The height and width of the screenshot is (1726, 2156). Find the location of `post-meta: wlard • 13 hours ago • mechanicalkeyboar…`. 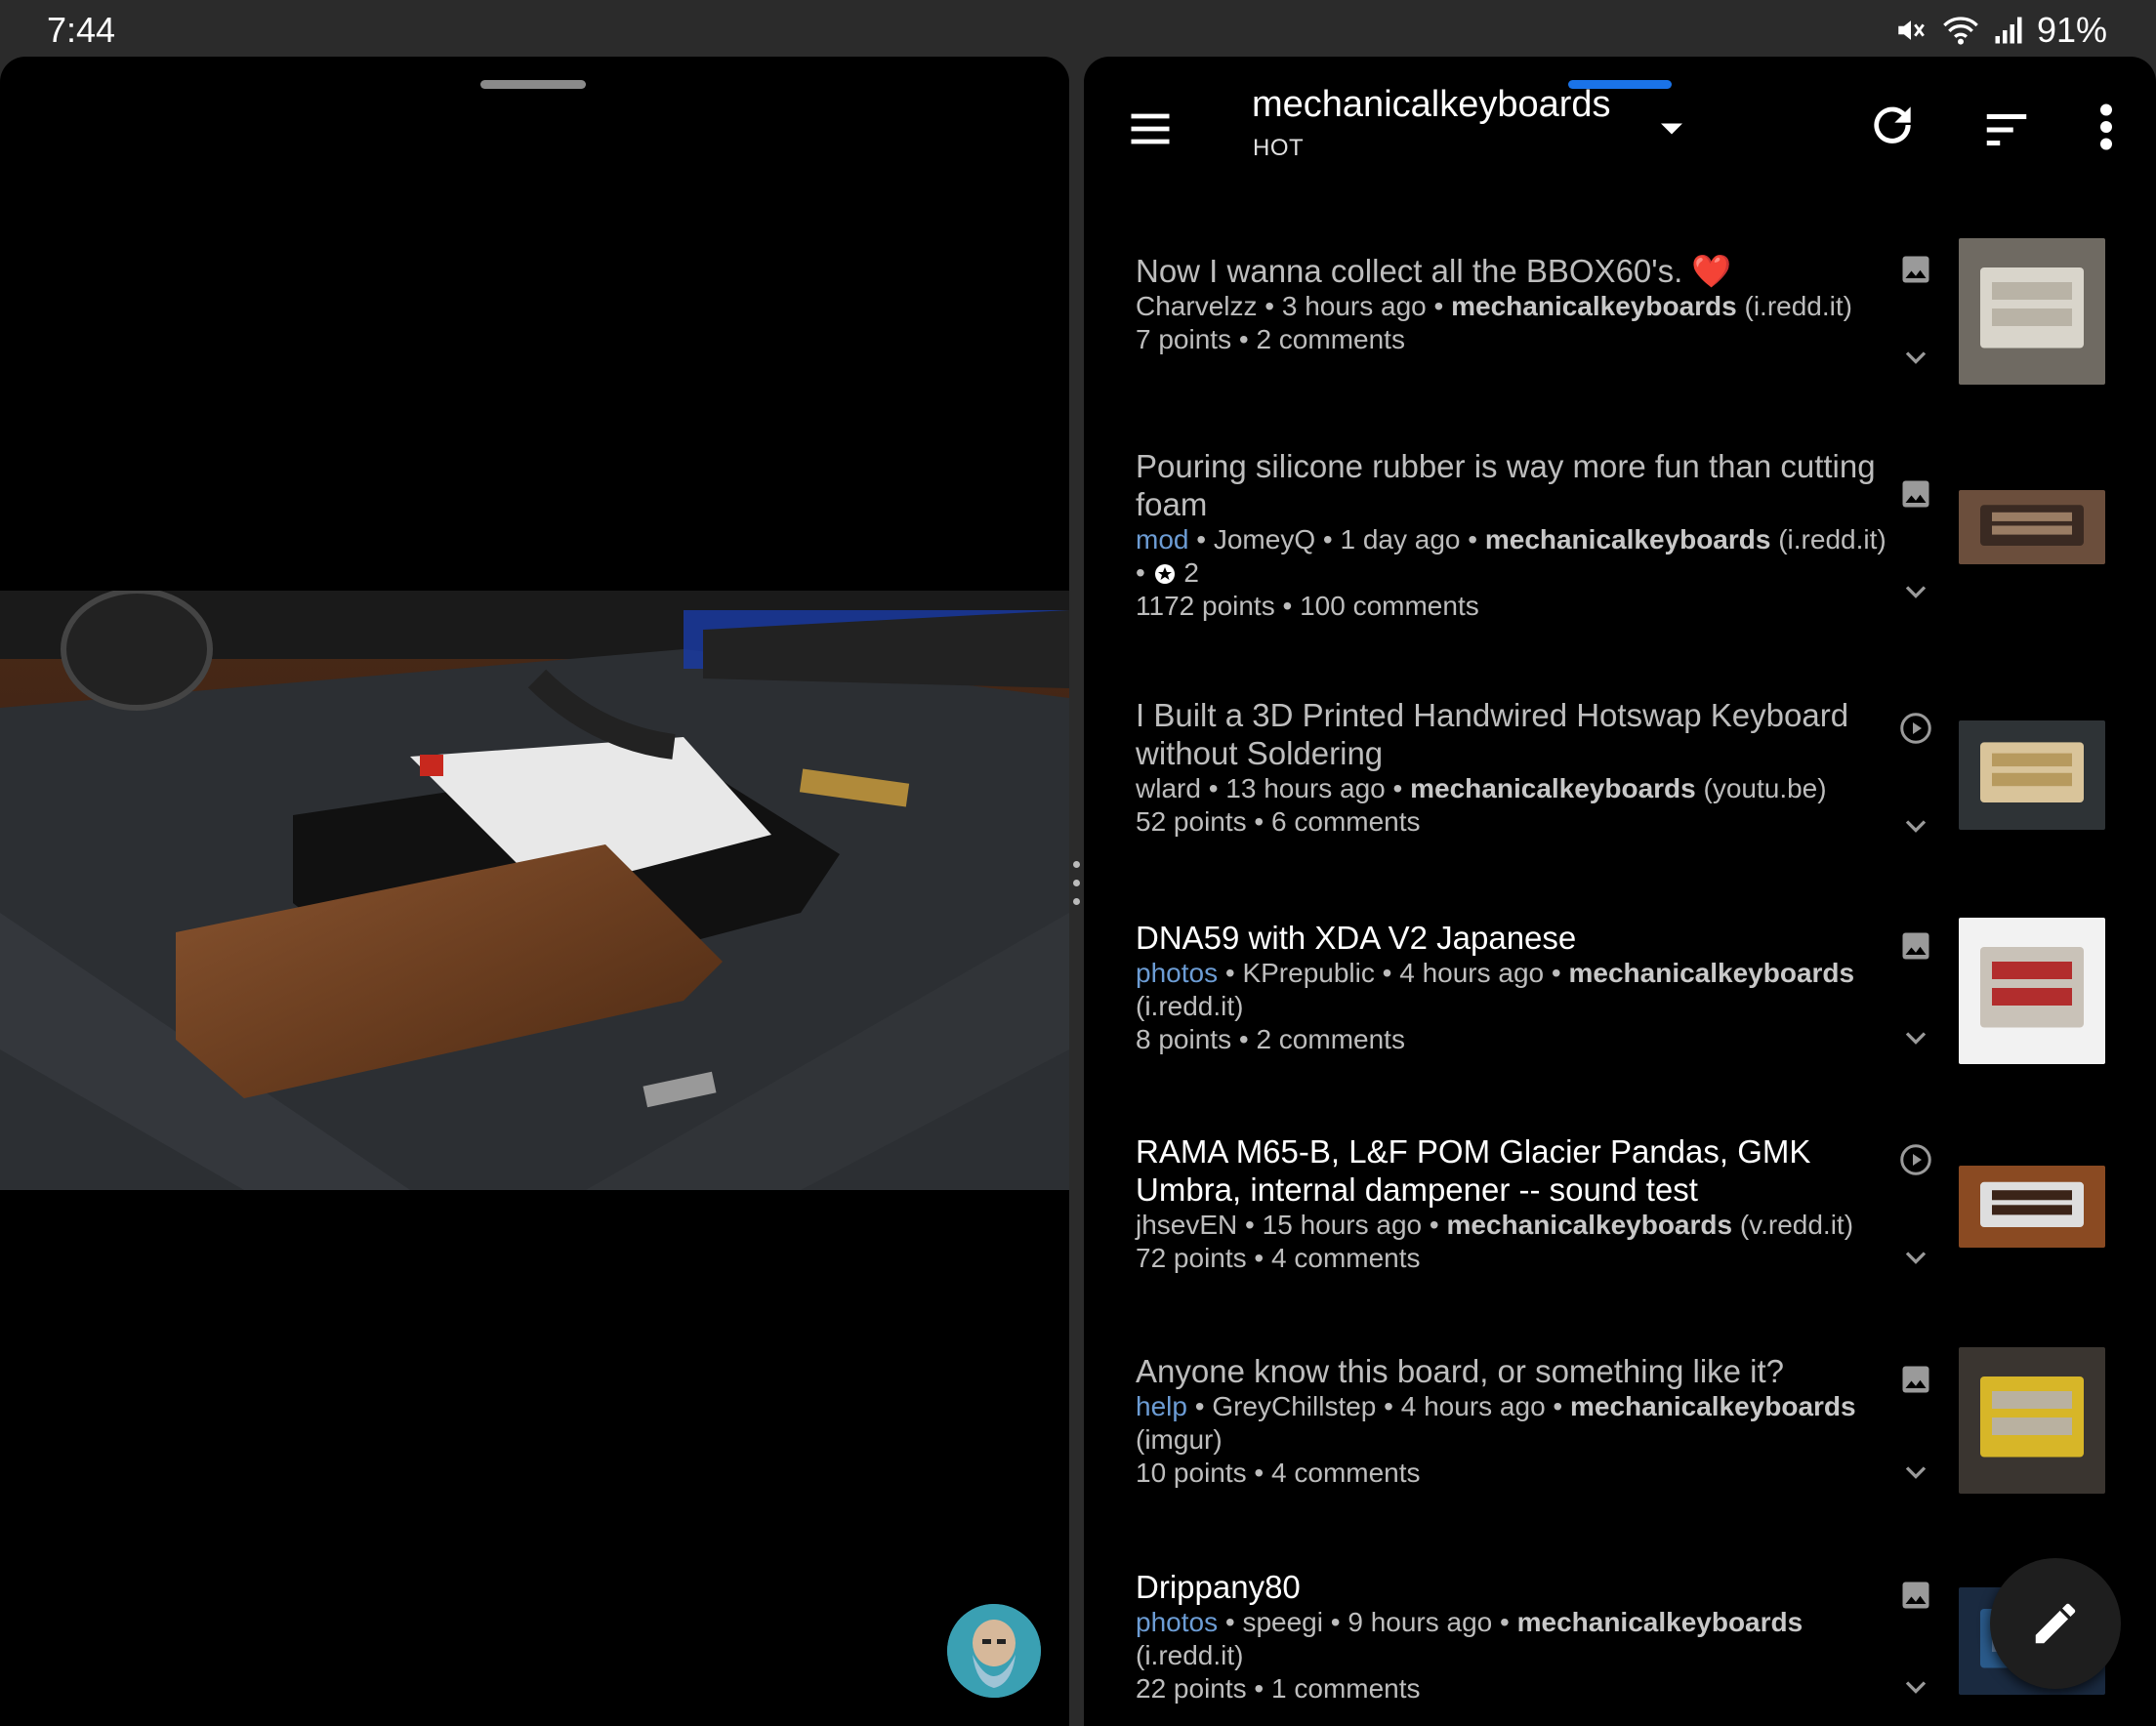

post-meta: wlard • 13 hours ago • mechanicalkeyboar… is located at coordinates (1512, 805).